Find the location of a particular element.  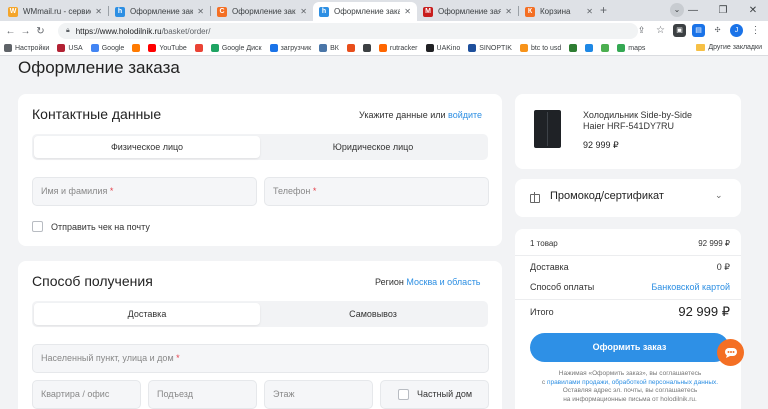

entrance-field: Подъезд is located at coordinates (202, 394).